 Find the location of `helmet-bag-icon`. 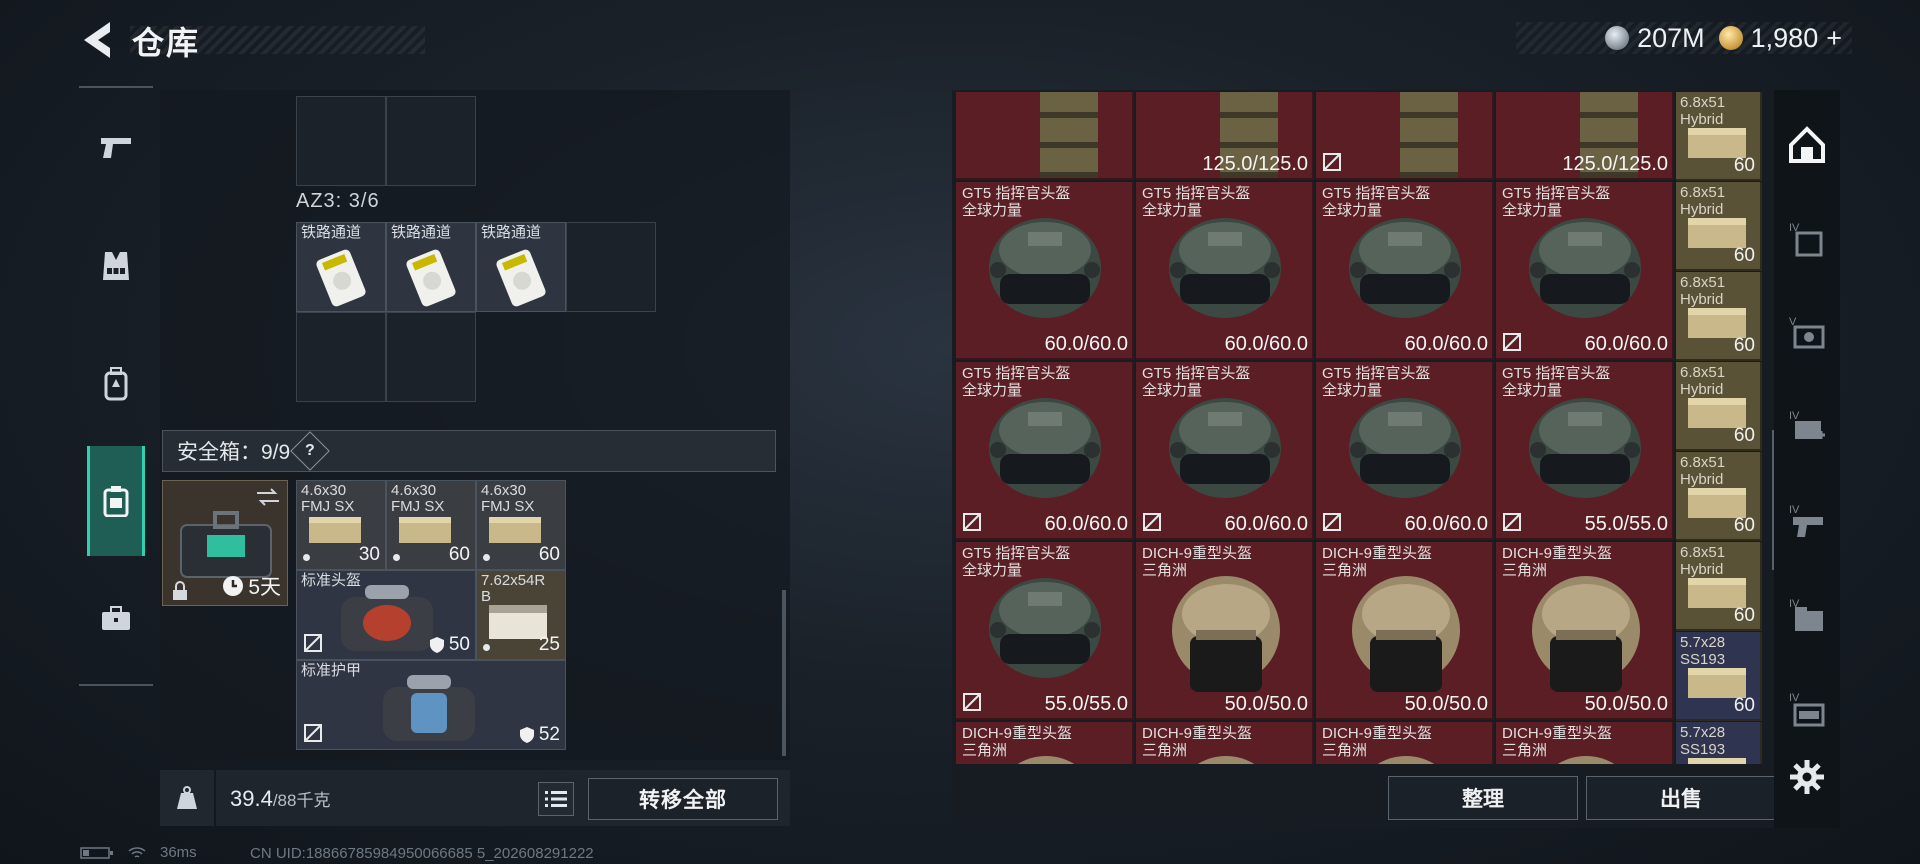

helmet-bag-icon is located at coordinates (387, 618).